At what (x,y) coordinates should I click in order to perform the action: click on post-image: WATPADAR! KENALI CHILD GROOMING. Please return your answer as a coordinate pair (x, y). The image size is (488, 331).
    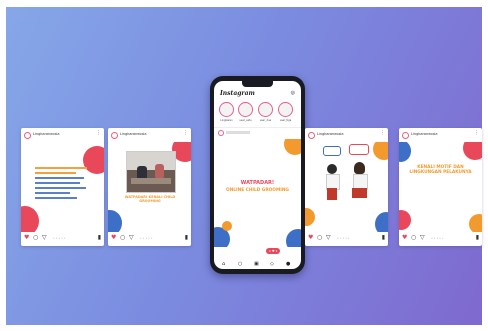
    Looking at the image, I should click on (149, 187).